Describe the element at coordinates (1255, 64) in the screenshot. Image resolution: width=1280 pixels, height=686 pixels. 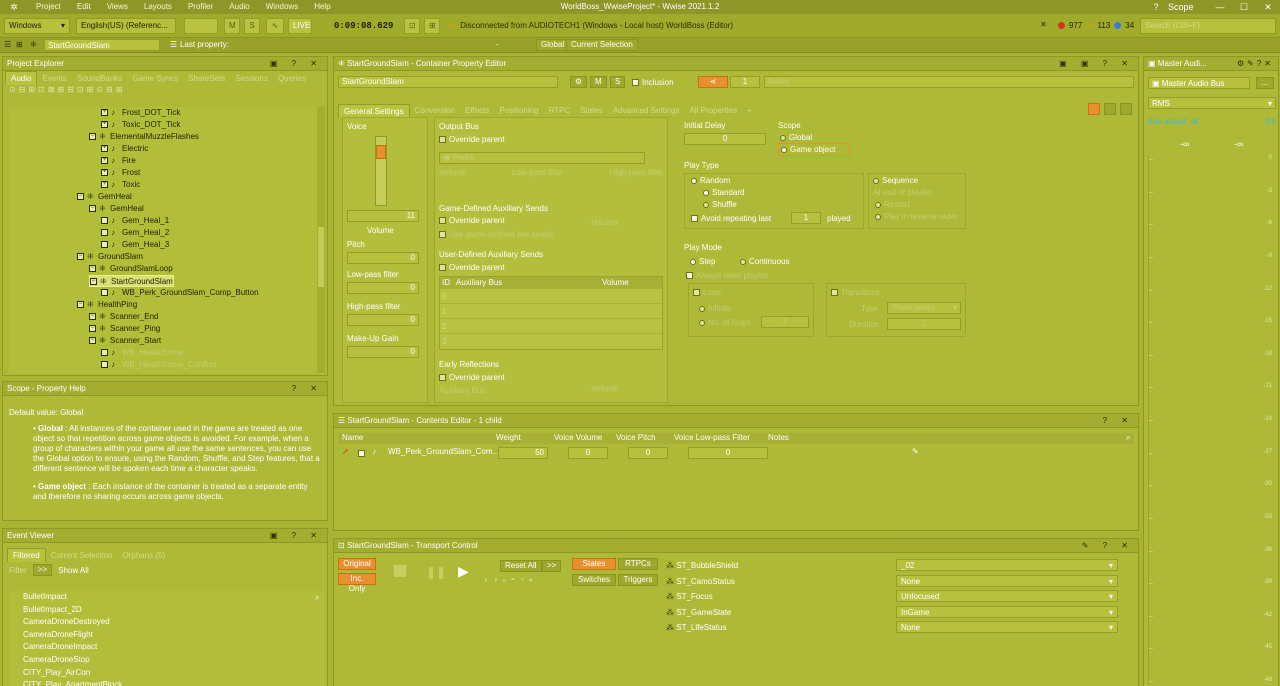
I see `panel-tools-icon: ⚙✎?✕` at that location.